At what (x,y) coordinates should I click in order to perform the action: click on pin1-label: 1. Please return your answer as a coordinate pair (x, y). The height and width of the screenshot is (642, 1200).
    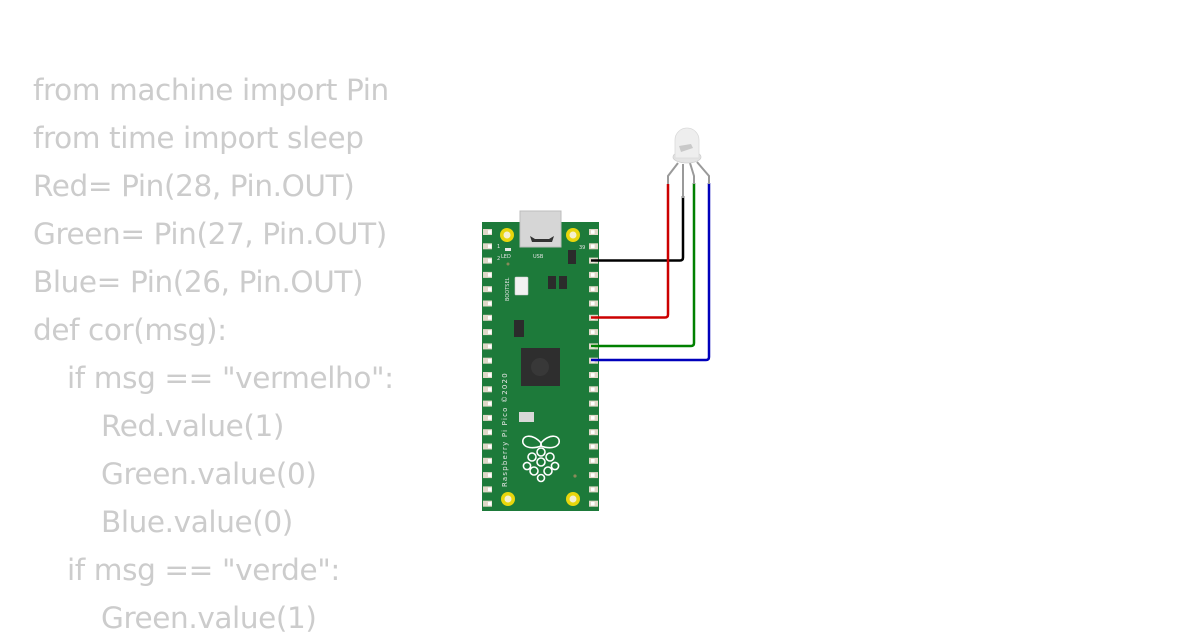
    Looking at the image, I should click on (498, 247).